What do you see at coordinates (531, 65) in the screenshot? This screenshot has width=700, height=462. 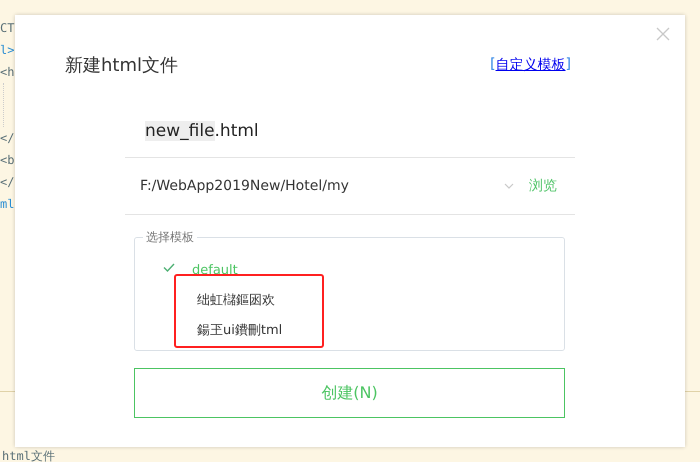 I see `custom-template-link: 自定义模板` at bounding box center [531, 65].